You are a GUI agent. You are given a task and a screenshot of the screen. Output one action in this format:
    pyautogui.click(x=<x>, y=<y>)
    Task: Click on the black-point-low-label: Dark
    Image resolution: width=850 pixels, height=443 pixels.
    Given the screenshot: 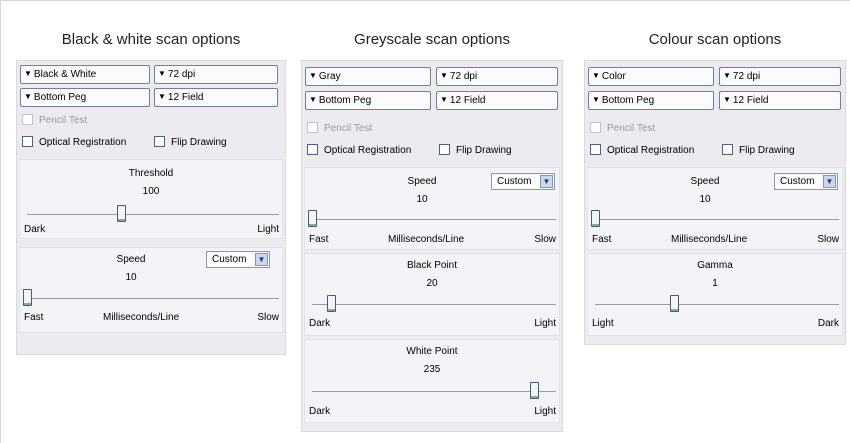 What is the action you would take?
    pyautogui.click(x=320, y=323)
    